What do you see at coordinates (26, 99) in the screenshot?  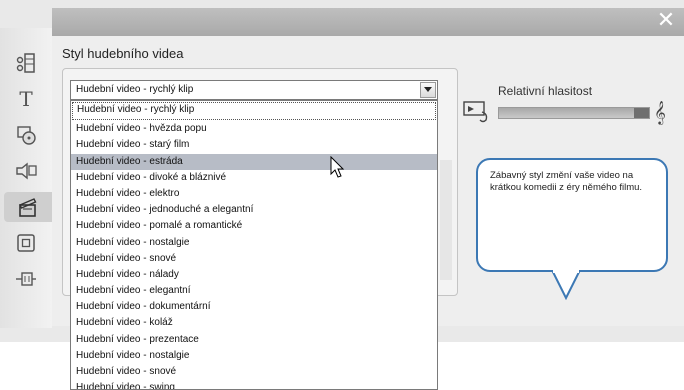 I see `title-text-icon: T` at bounding box center [26, 99].